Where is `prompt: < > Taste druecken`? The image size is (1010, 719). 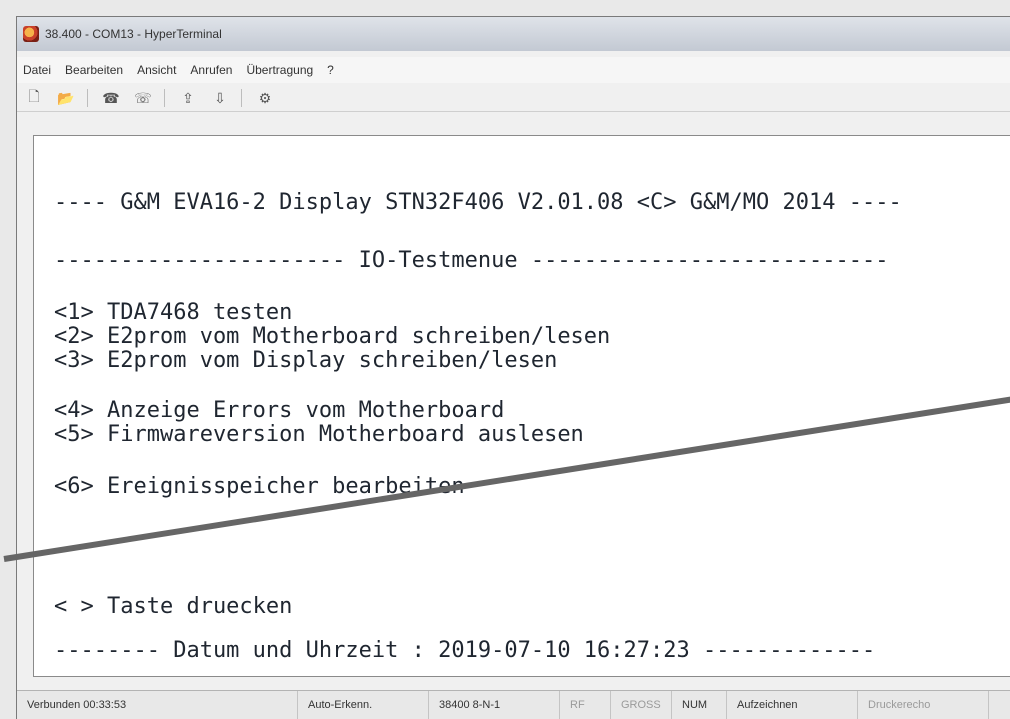 prompt: < > Taste druecken is located at coordinates (173, 606).